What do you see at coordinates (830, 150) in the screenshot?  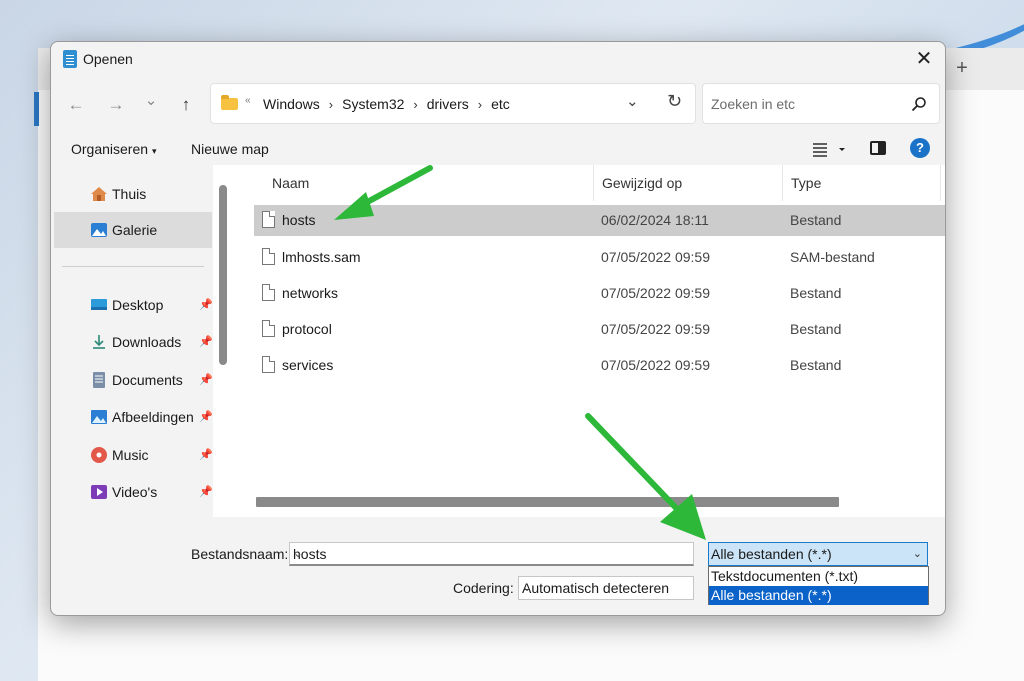 I see `view-options-icon` at bounding box center [830, 150].